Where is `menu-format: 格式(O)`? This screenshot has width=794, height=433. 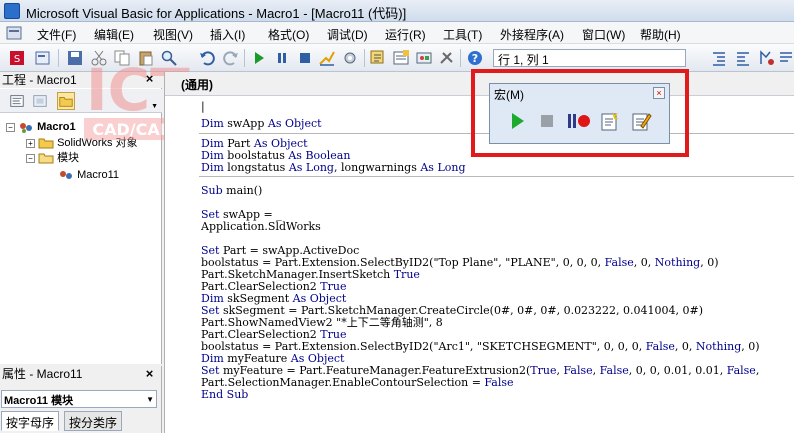
menu-format: 格式(O) is located at coordinates (288, 34).